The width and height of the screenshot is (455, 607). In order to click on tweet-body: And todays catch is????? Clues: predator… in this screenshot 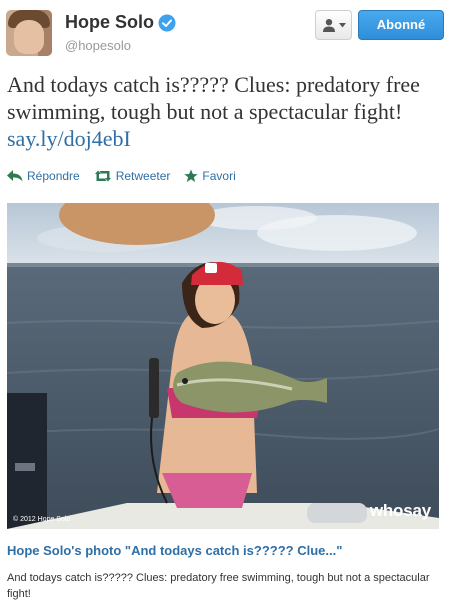, I will do `click(213, 98)`.